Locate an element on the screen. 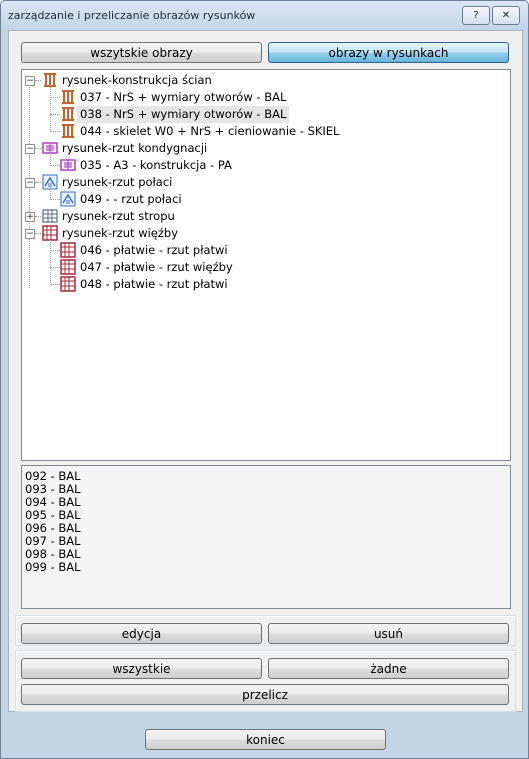 Image resolution: width=529 pixels, height=759 pixels. finish-button: koniec is located at coordinates (265, 739).